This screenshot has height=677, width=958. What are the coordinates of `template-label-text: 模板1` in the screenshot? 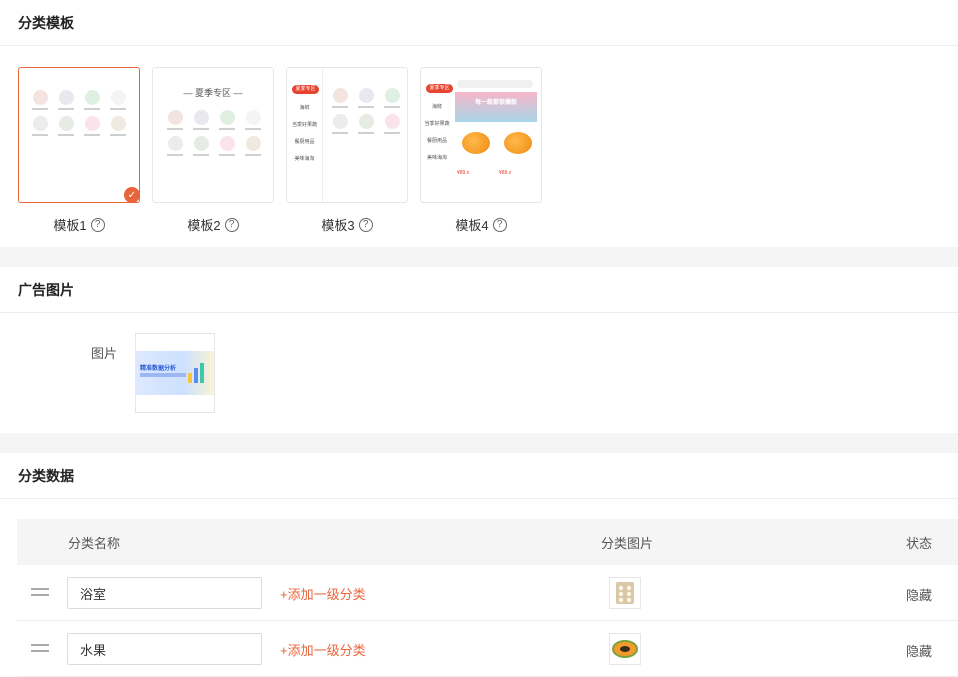 It's located at (70, 225).